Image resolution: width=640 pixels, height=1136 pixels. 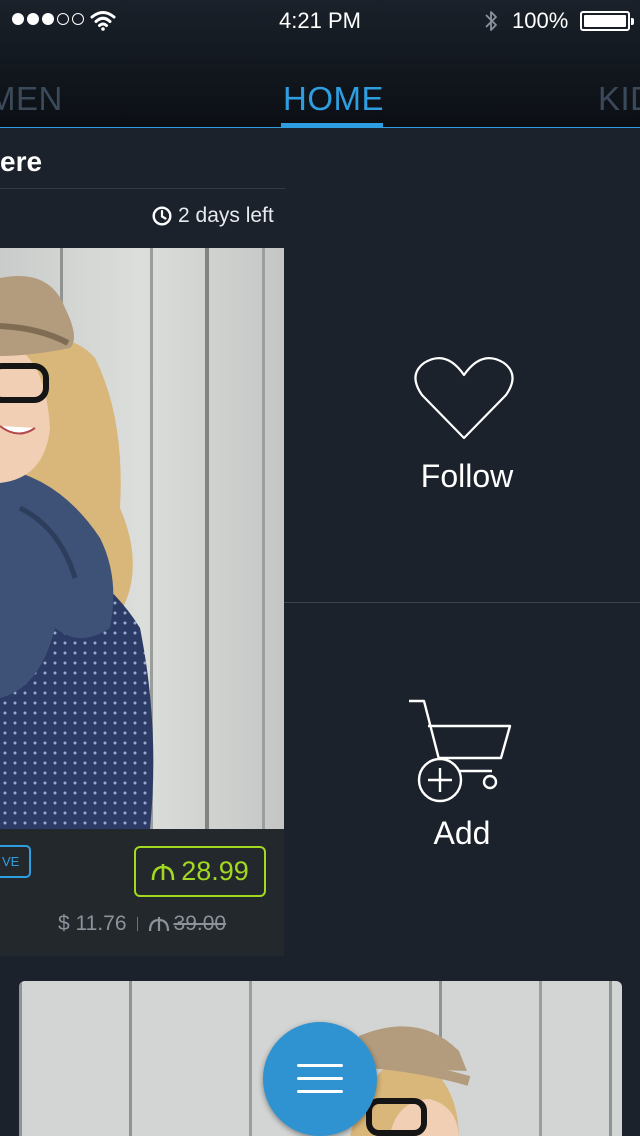 I want to click on price-button: 28.99, so click(x=200, y=871).